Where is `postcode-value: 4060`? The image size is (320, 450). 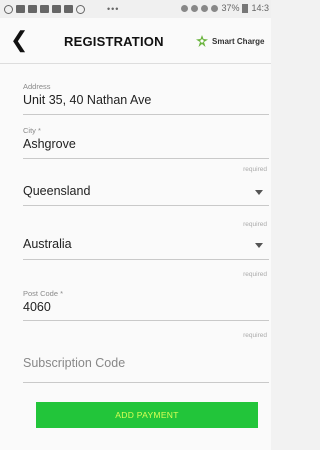
postcode-value: 4060 is located at coordinates (43, 307).